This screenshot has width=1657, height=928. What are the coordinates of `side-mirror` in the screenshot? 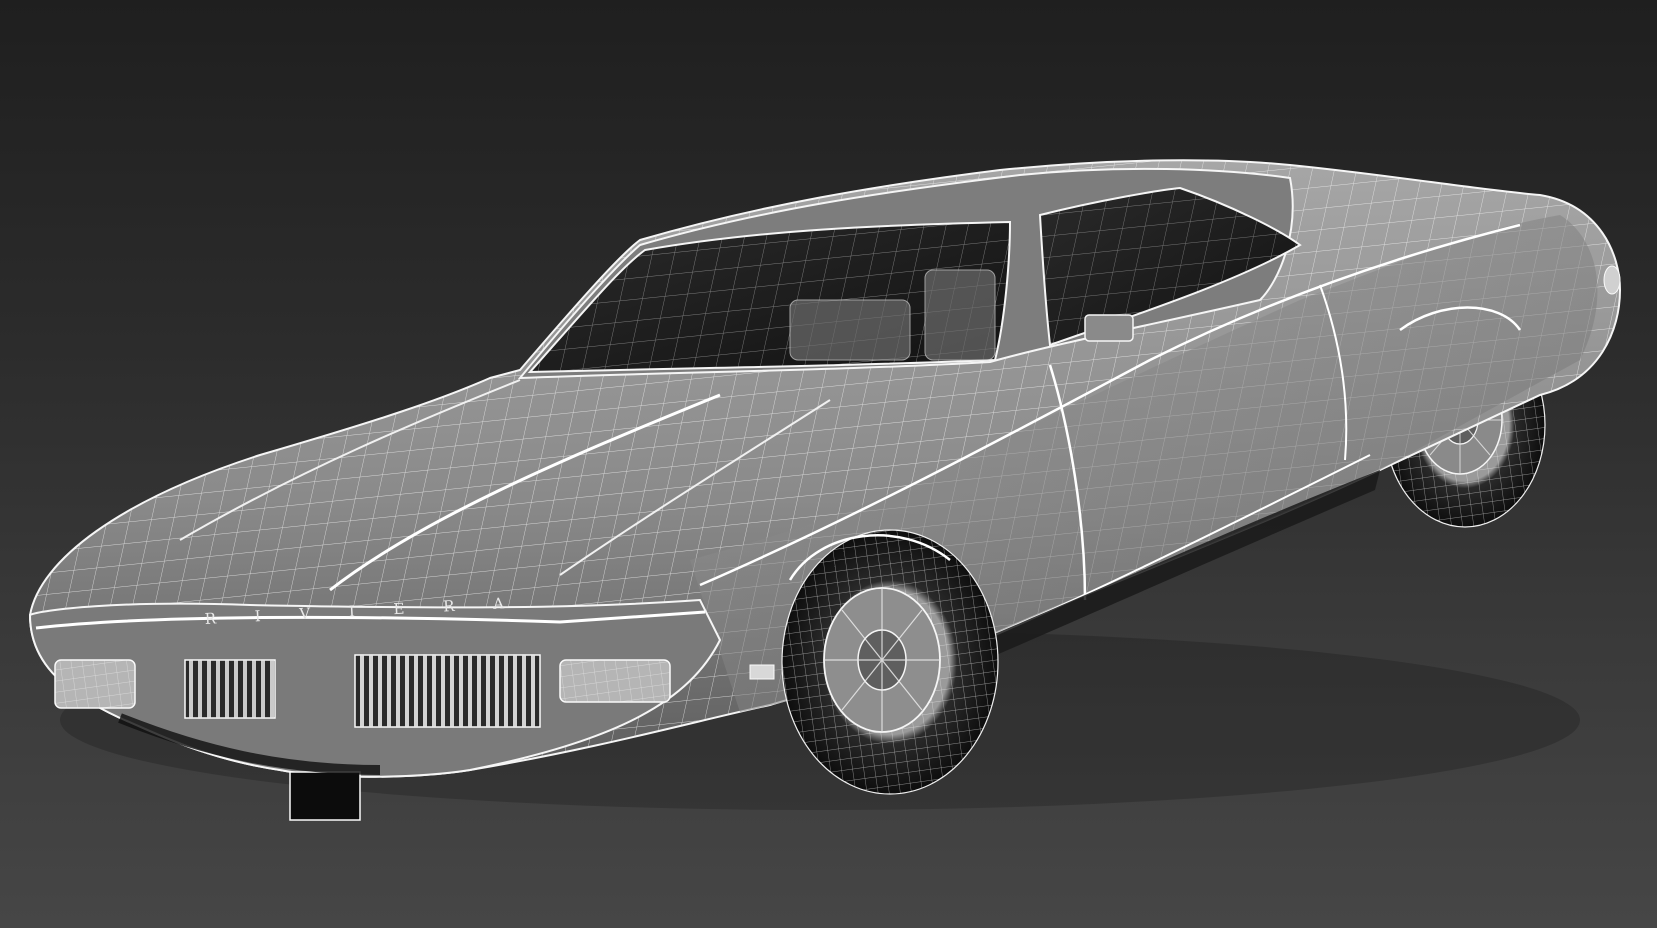 It's located at (1109, 328).